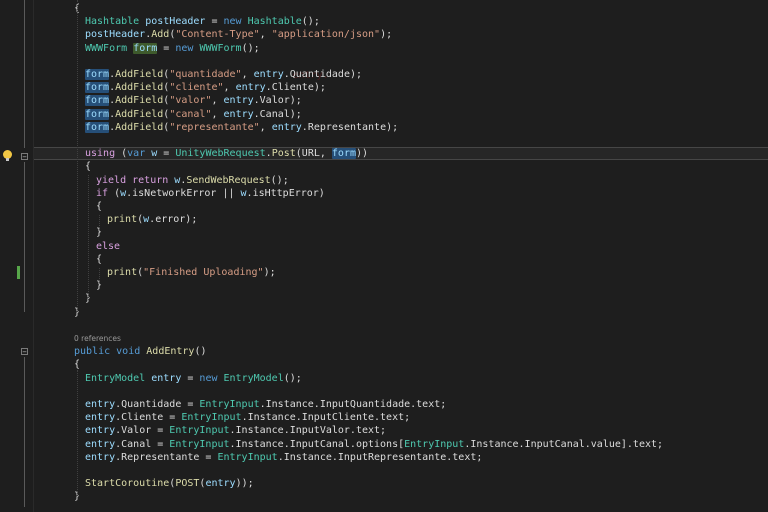 This screenshot has height=512, width=768. Describe the element at coordinates (401, 272) in the screenshot. I see `code-line: print("Finished Uploading");` at that location.